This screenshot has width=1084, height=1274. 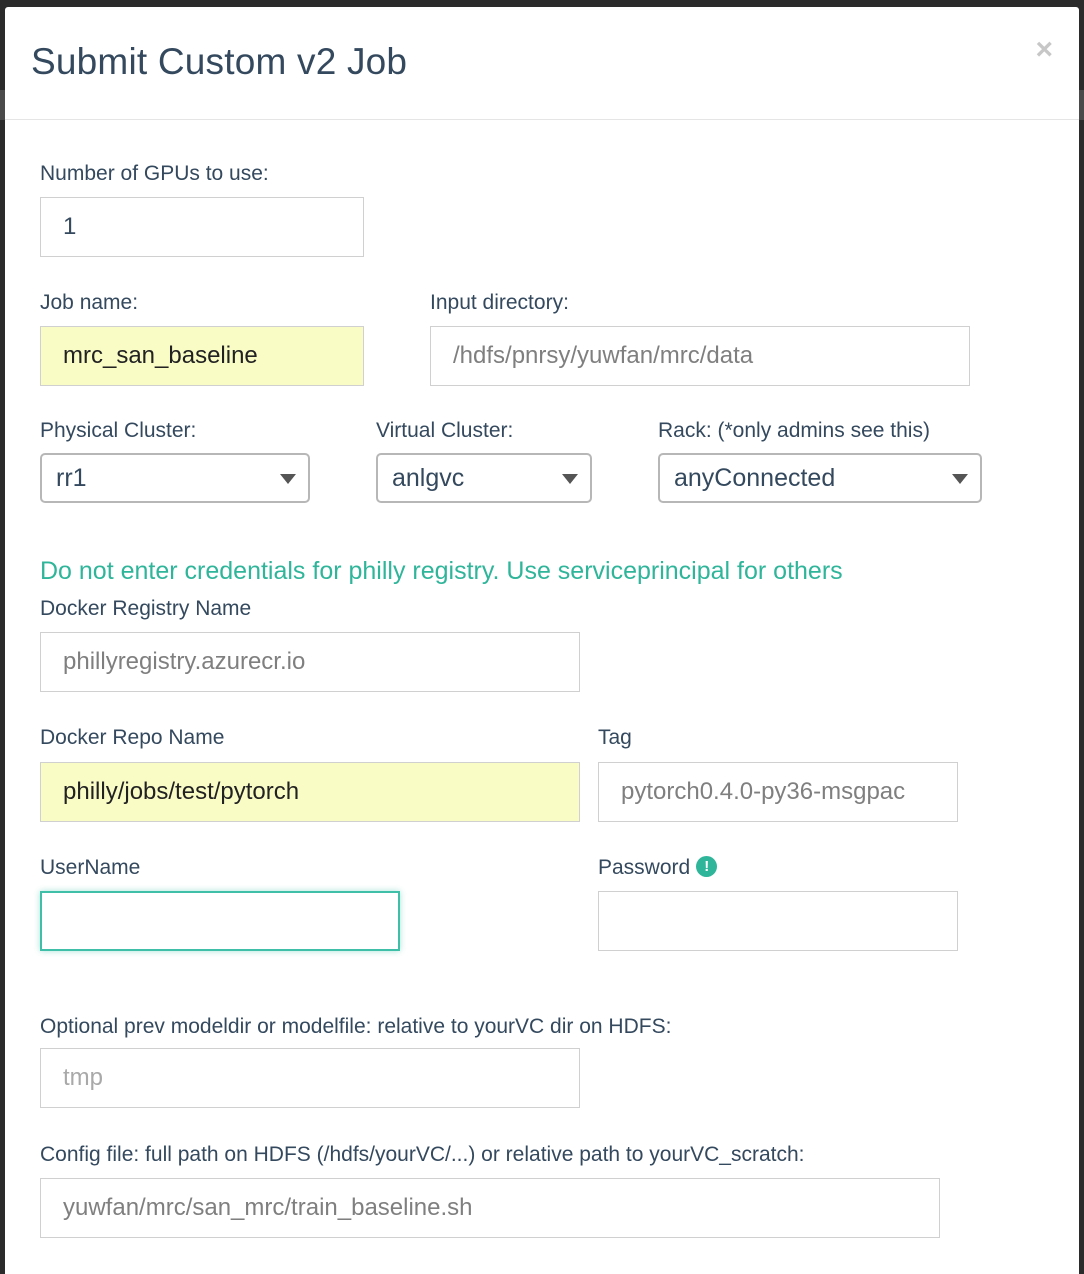 I want to click on modal-title: Submit Custom v2 Job, so click(x=219, y=61).